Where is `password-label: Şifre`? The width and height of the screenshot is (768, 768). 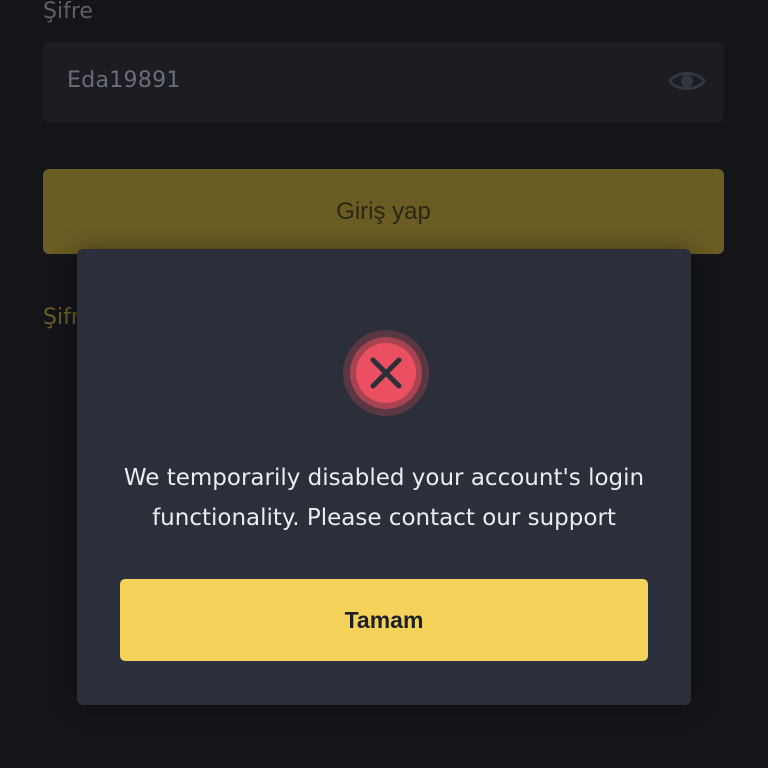 password-label: Şifre is located at coordinates (68, 12).